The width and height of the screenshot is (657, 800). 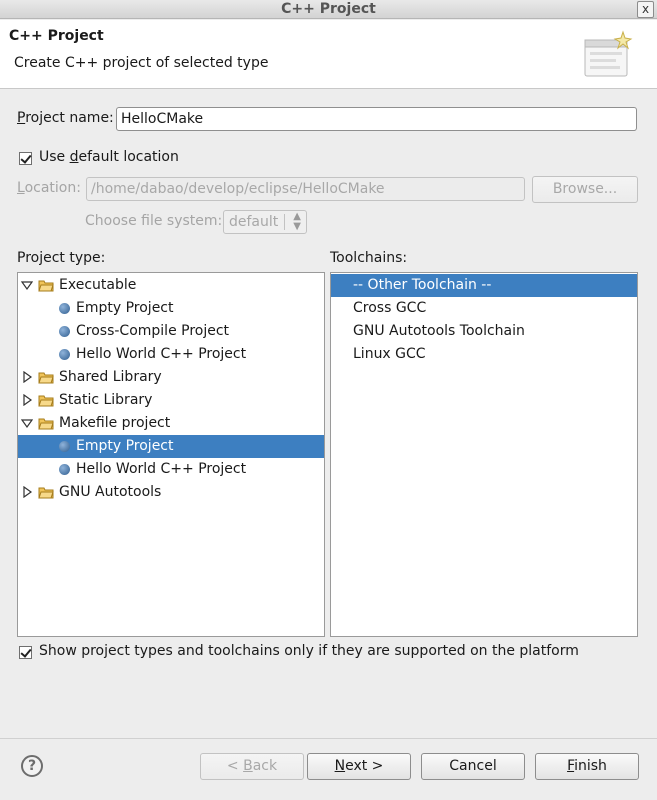 What do you see at coordinates (171, 377) in the screenshot?
I see `tree-item-shared-library: Shared Library` at bounding box center [171, 377].